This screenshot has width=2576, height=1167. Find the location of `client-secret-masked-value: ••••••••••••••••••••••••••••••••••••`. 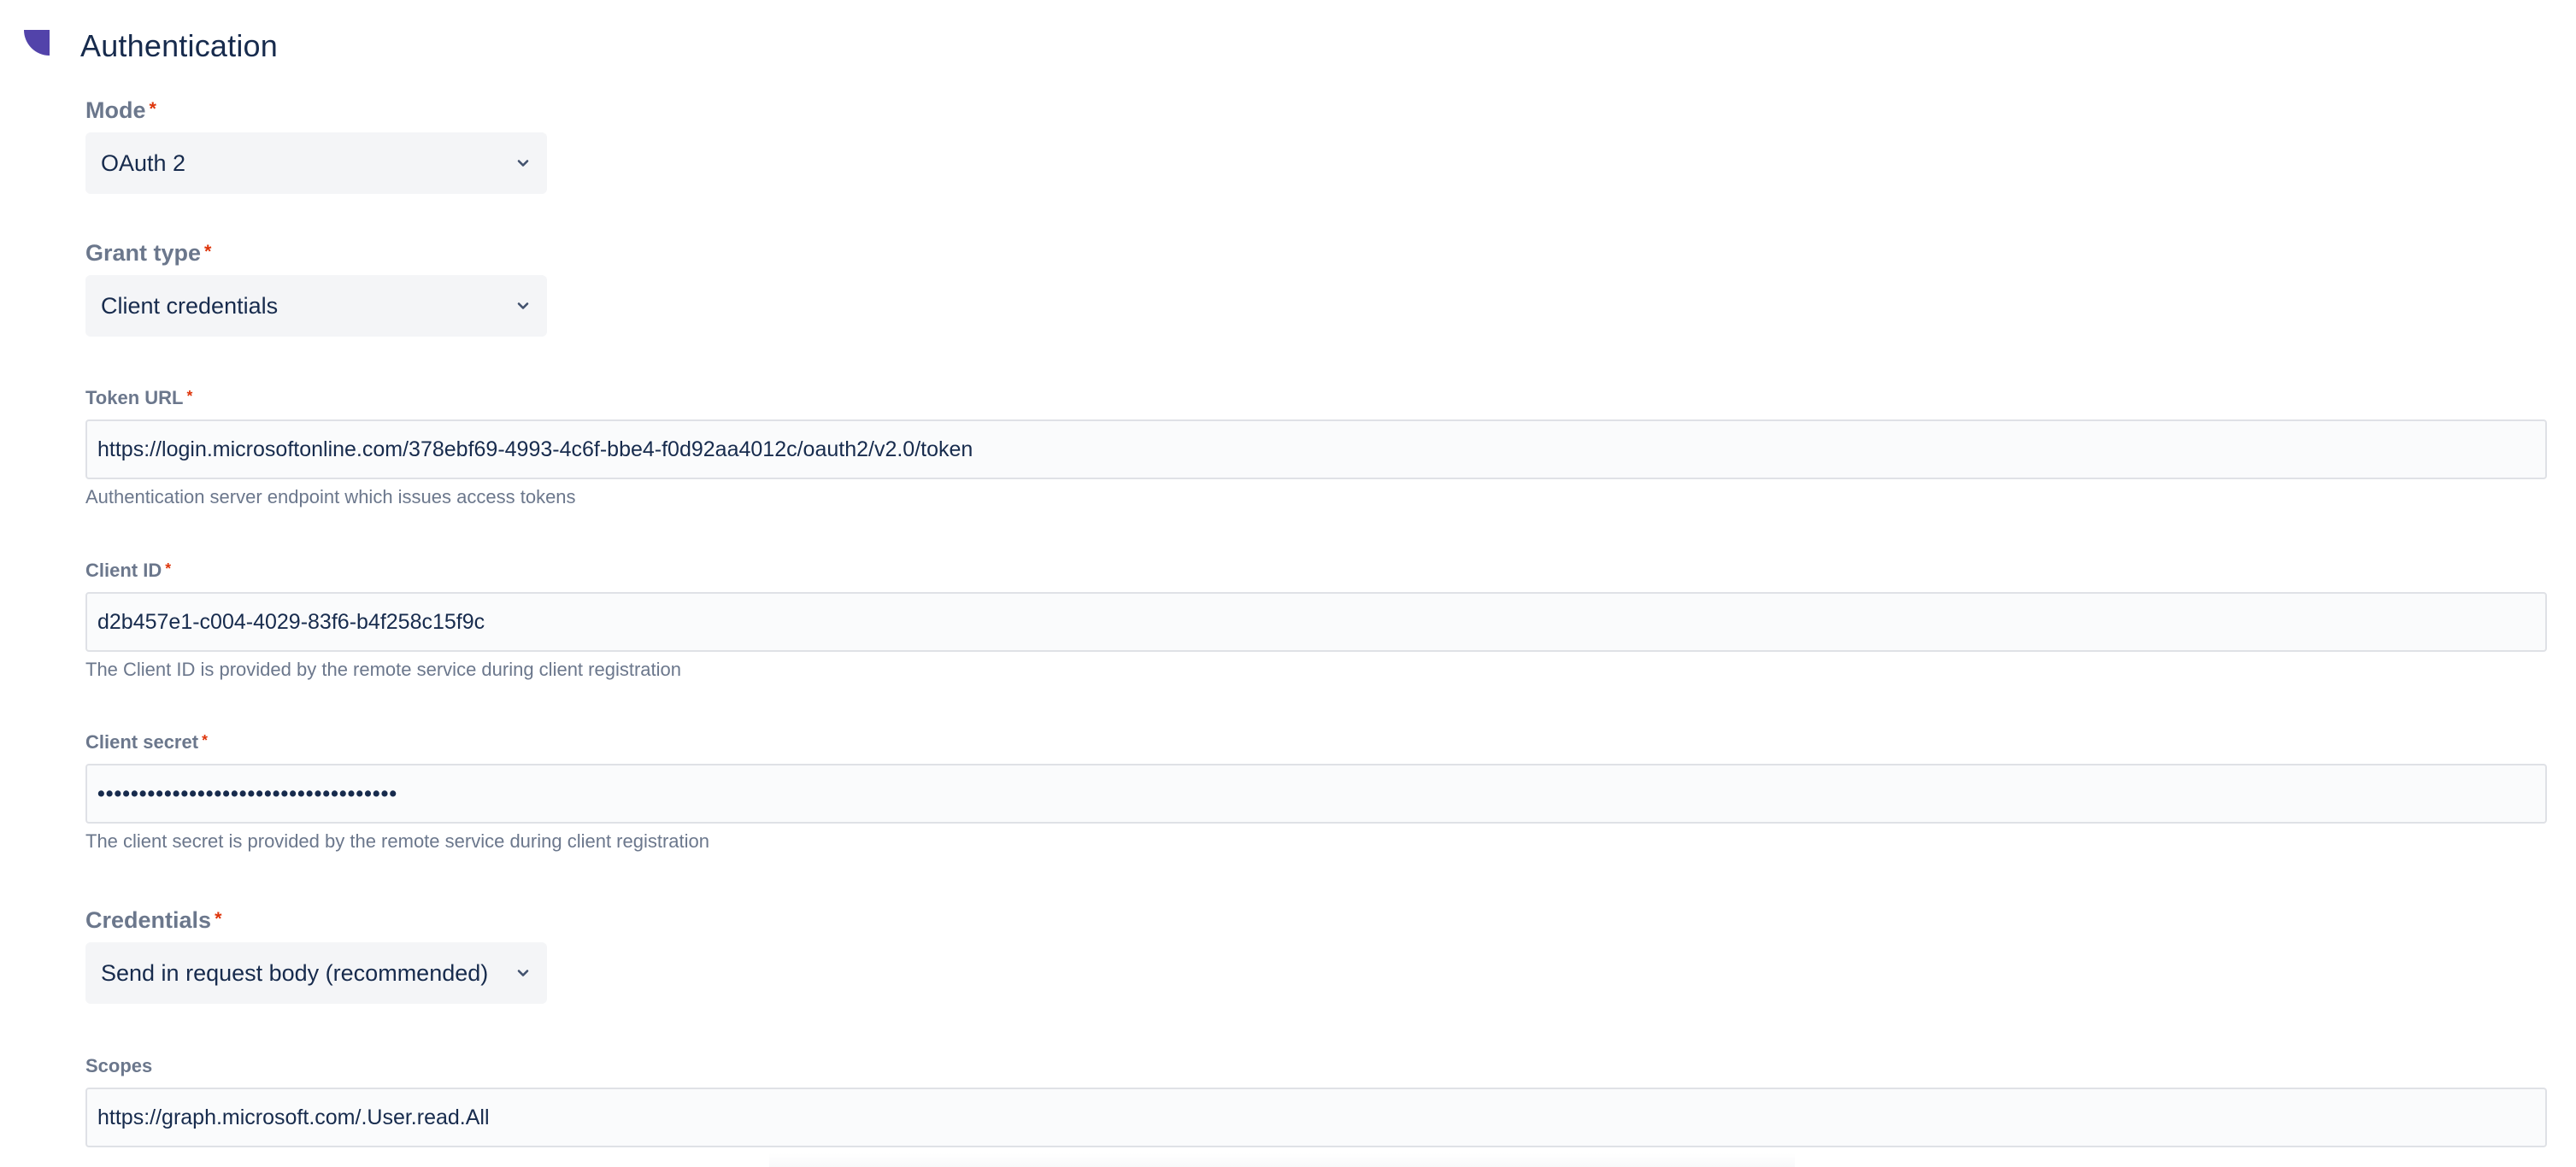

client-secret-masked-value: •••••••••••••••••••••••••••••••••••• is located at coordinates (247, 793).